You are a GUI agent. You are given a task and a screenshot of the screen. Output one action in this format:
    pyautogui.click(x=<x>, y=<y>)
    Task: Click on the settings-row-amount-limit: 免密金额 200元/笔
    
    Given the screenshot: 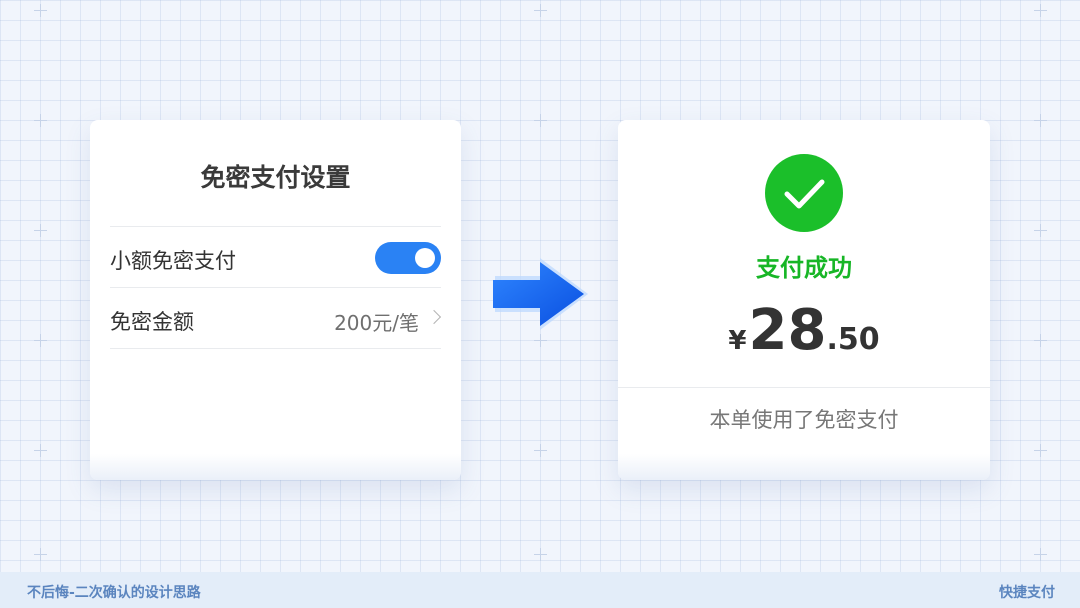 What is the action you would take?
    pyautogui.click(x=276, y=318)
    